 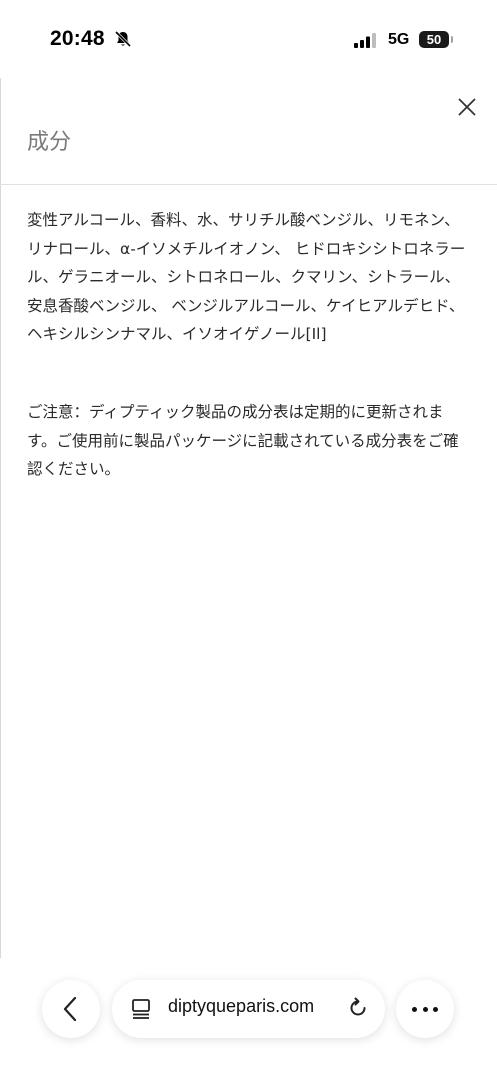 What do you see at coordinates (399, 39) in the screenshot?
I see `network-type: 5G` at bounding box center [399, 39].